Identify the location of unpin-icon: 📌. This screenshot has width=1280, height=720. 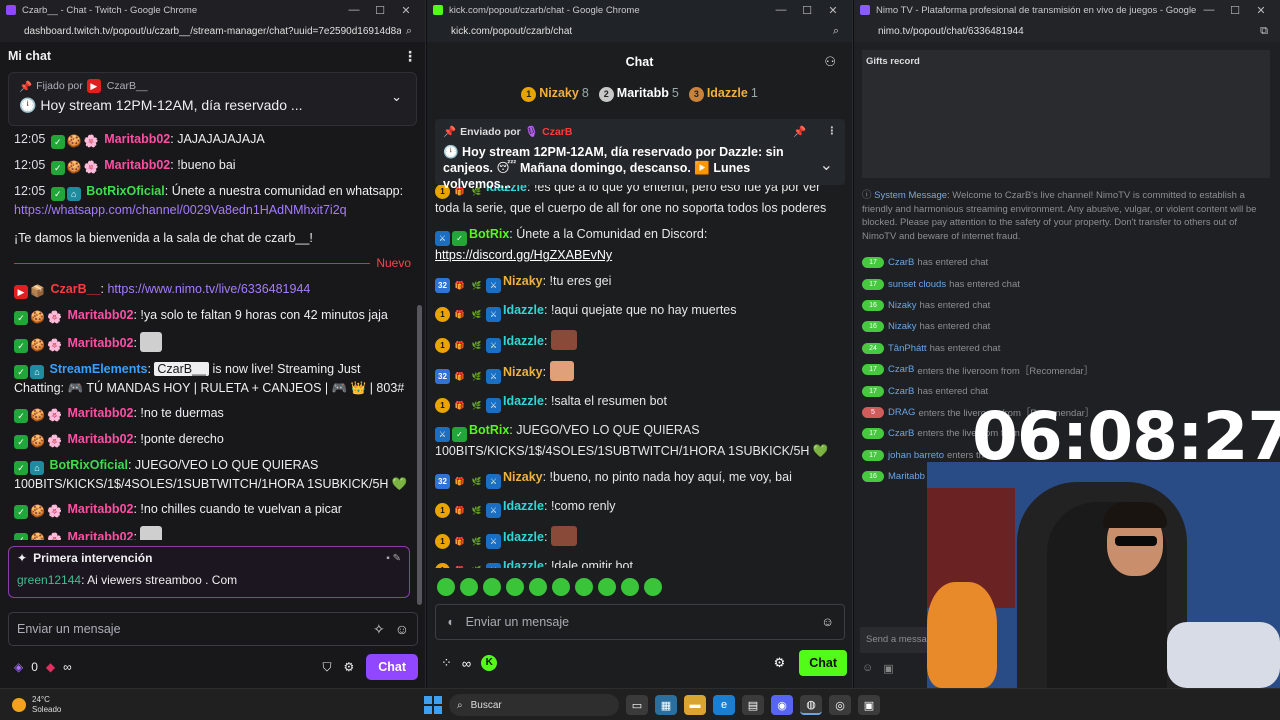
(799, 131).